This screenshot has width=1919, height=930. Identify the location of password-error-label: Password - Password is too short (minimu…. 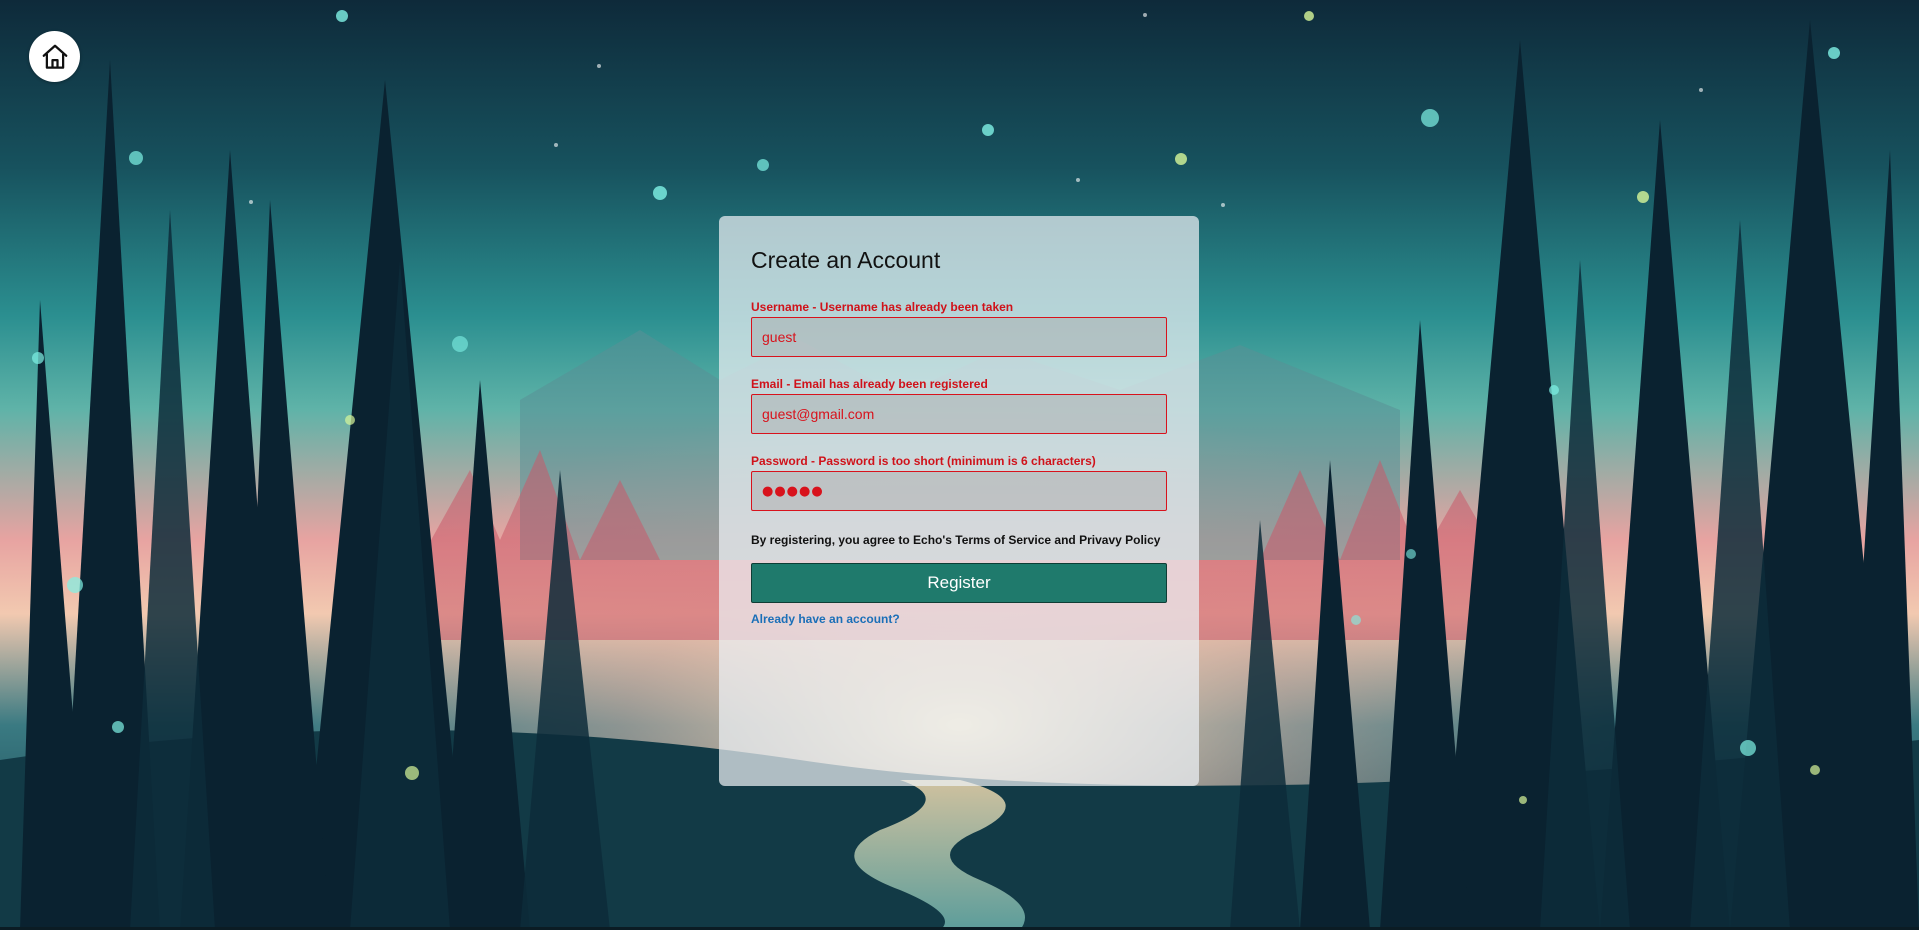
(923, 461).